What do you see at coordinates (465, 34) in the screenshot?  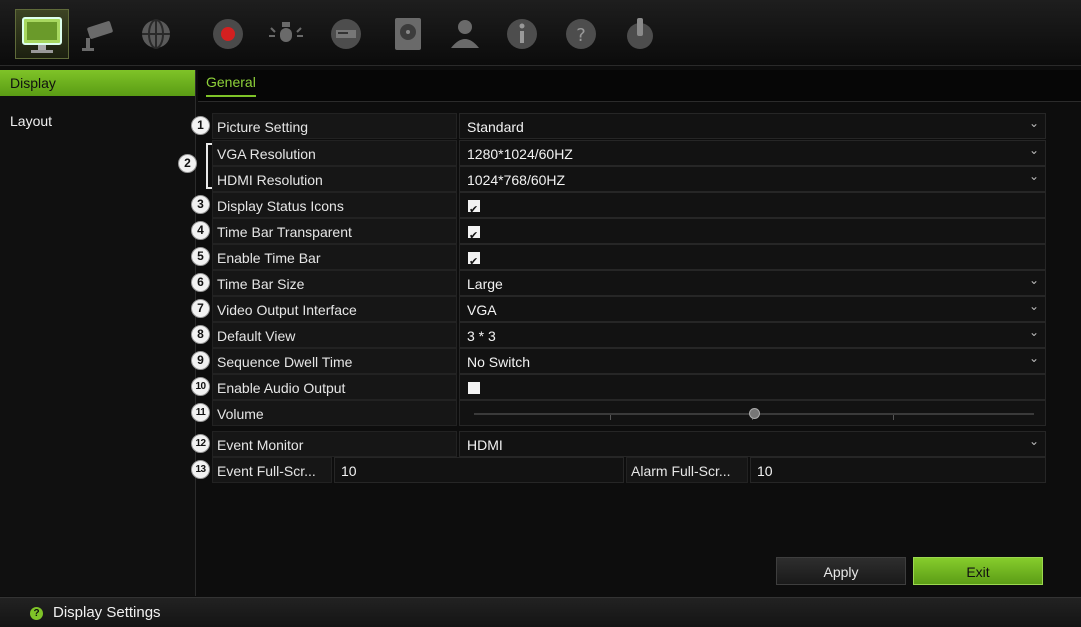 I see `user-icon` at bounding box center [465, 34].